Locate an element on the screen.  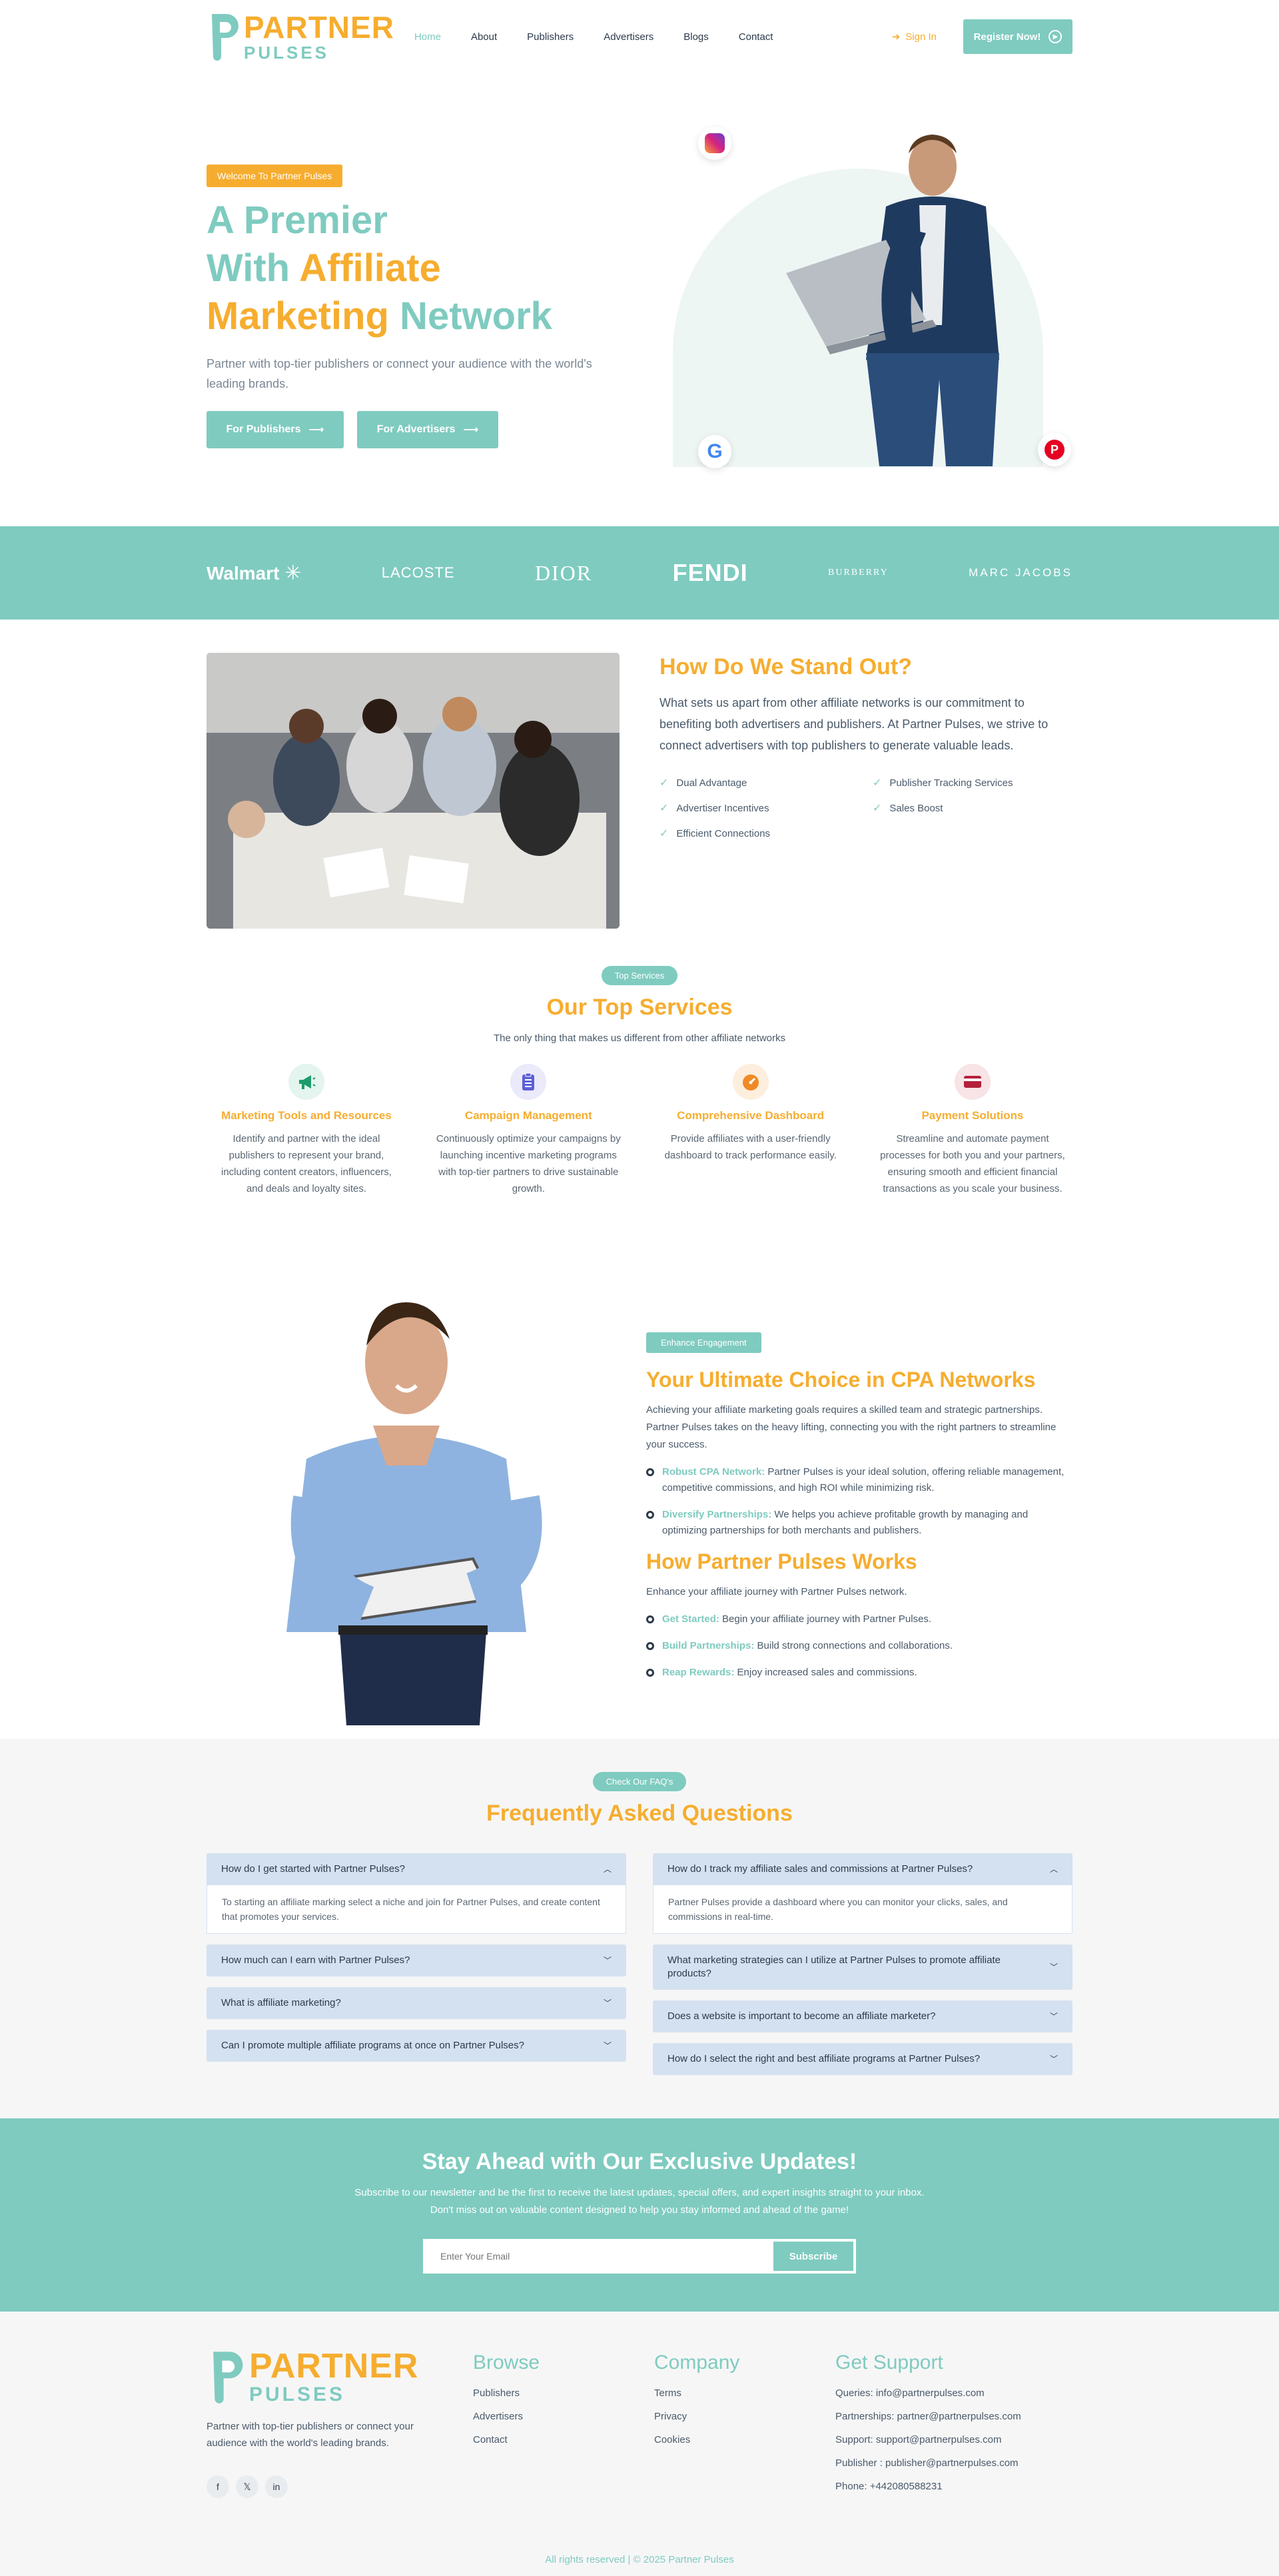
sign-in-icon: ➜ is located at coordinates (896, 37).